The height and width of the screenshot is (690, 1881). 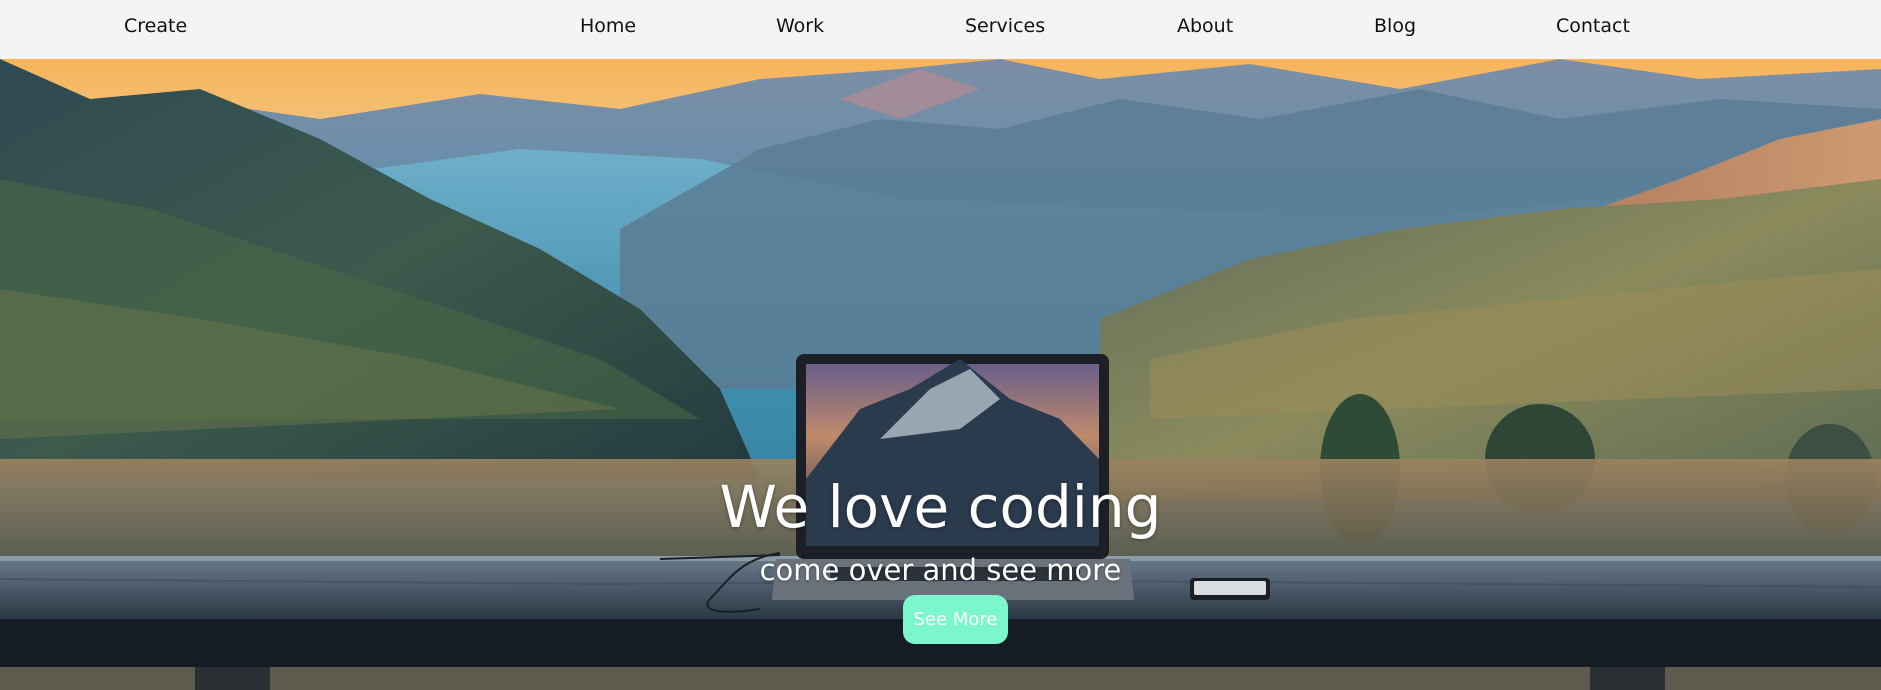 What do you see at coordinates (1005, 26) in the screenshot?
I see `nav-link-services: Services` at bounding box center [1005, 26].